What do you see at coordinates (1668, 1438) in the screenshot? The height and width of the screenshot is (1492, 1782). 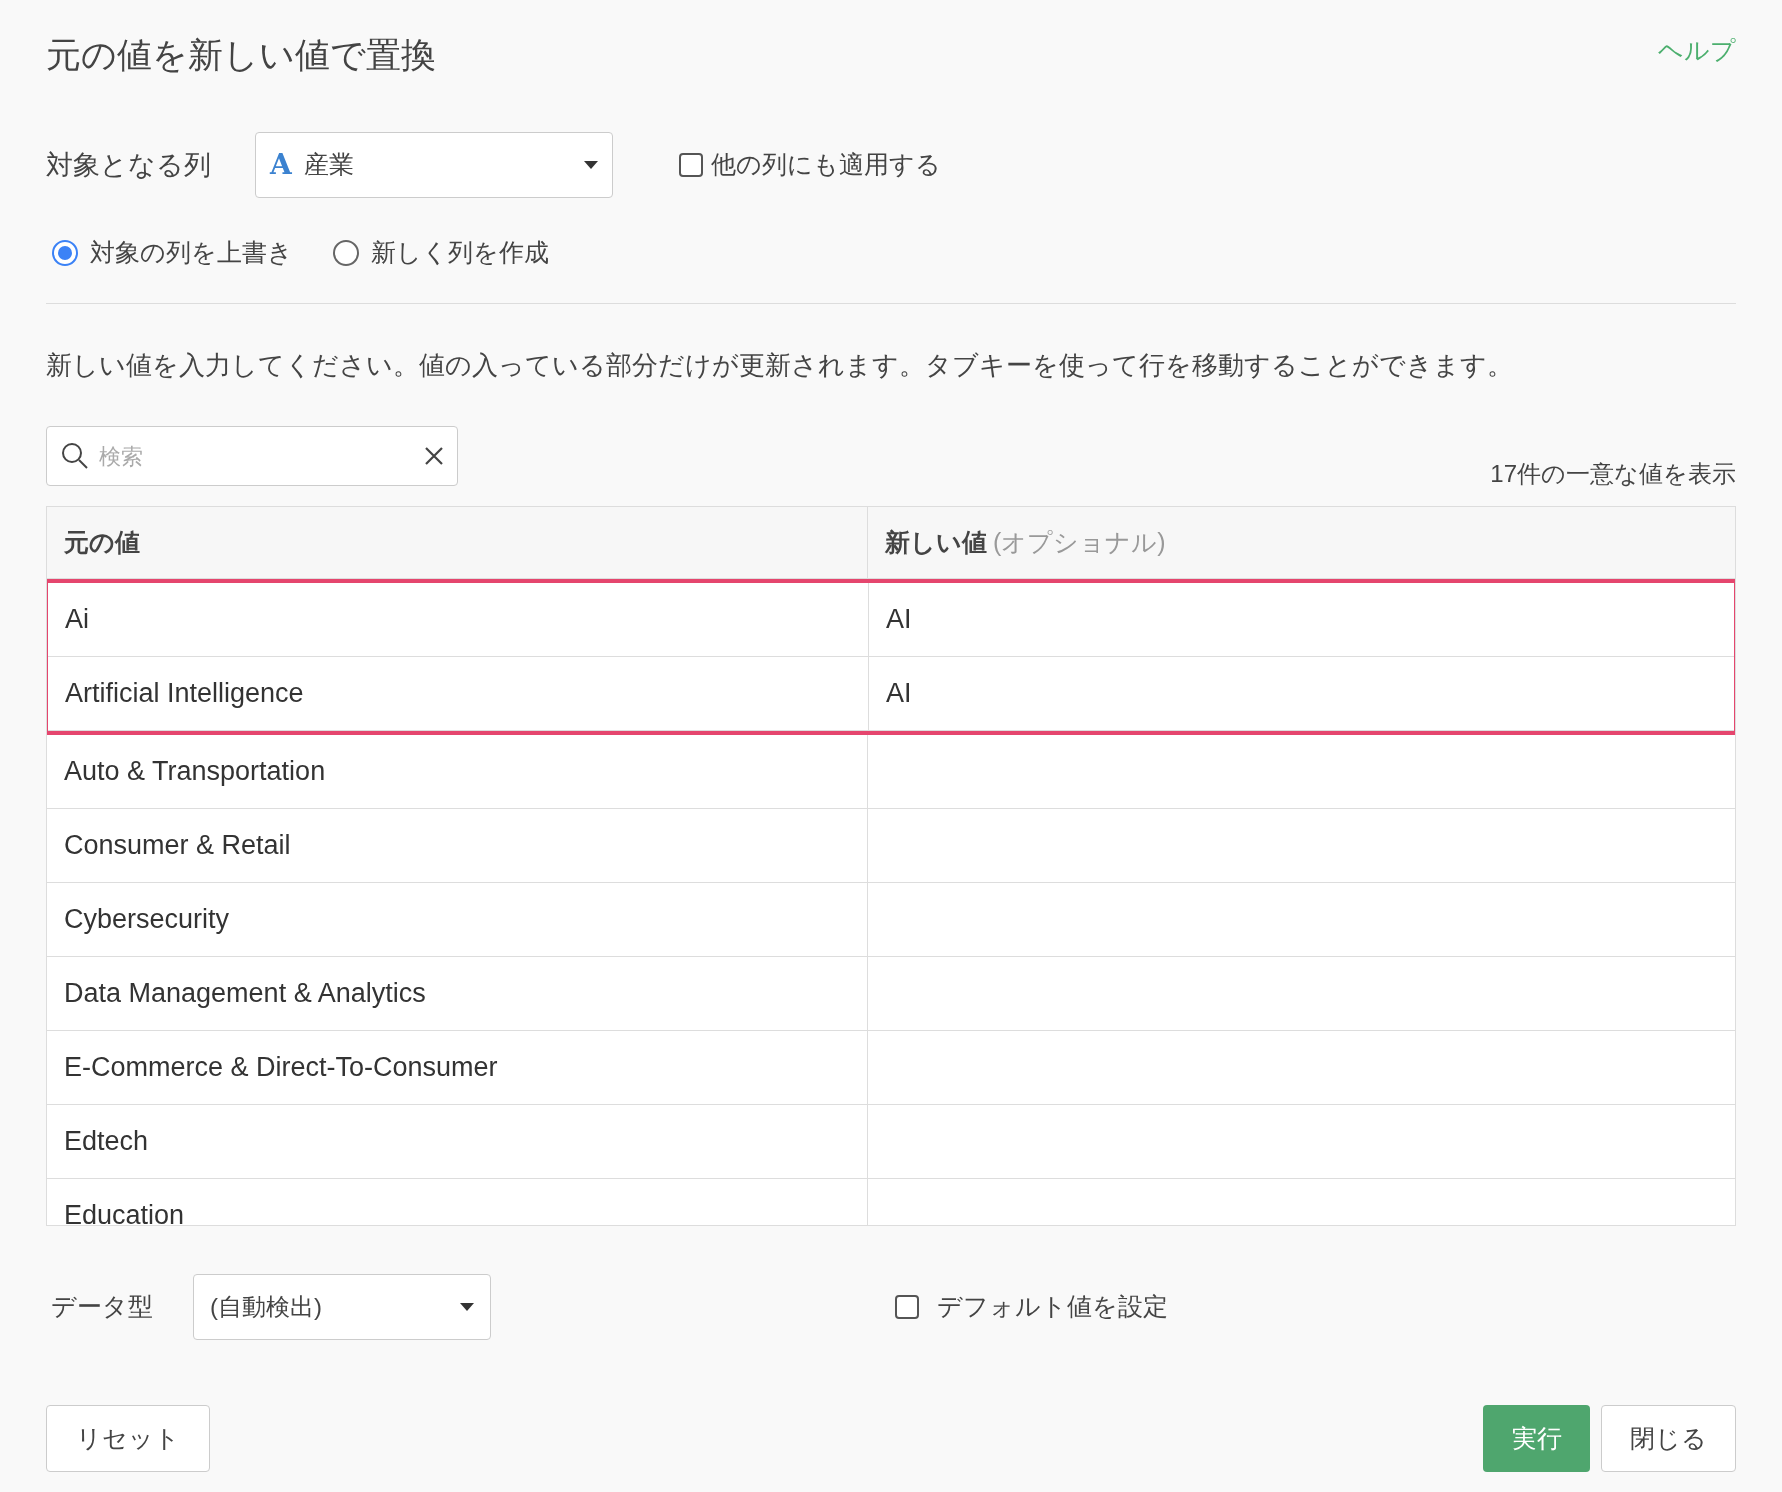 I see `close-button: 閉じる` at bounding box center [1668, 1438].